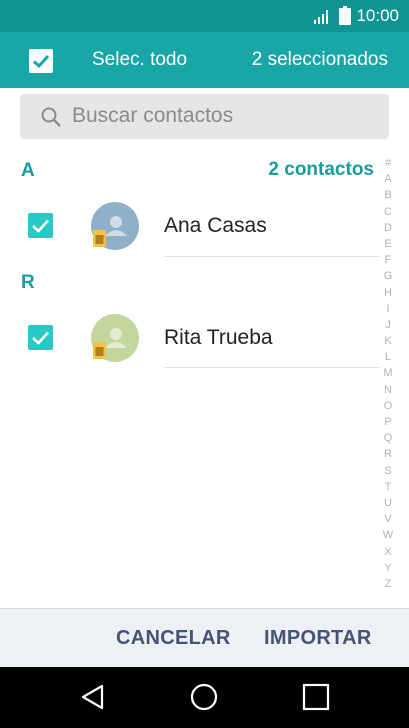 The width and height of the screenshot is (409, 728). Describe the element at coordinates (318, 638) in the screenshot. I see `import-button: IMPORTAR` at that location.